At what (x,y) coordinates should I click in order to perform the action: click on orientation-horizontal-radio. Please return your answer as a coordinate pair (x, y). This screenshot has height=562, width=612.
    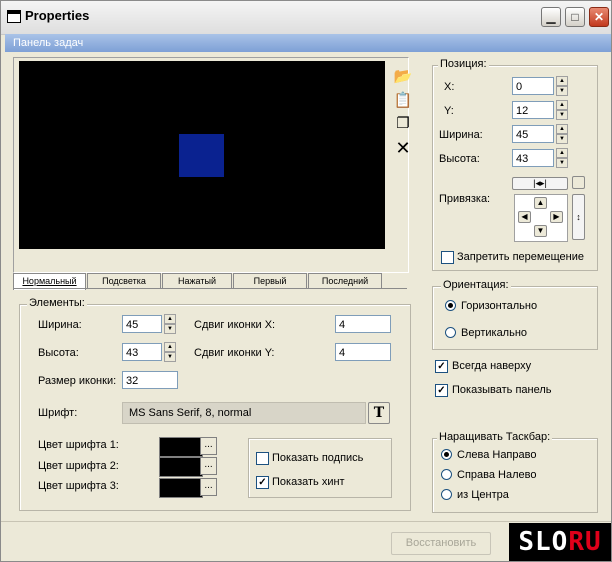
    Looking at the image, I should click on (450, 305).